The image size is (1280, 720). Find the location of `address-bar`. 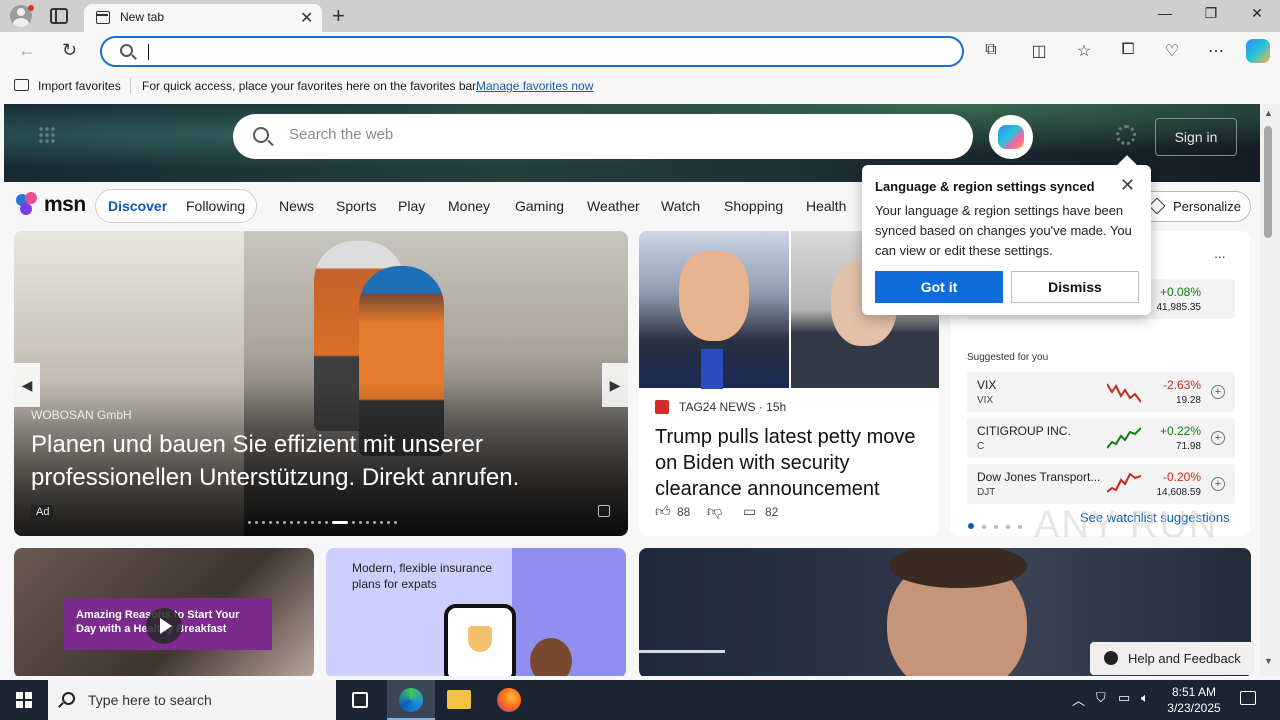

address-bar is located at coordinates (532, 51).